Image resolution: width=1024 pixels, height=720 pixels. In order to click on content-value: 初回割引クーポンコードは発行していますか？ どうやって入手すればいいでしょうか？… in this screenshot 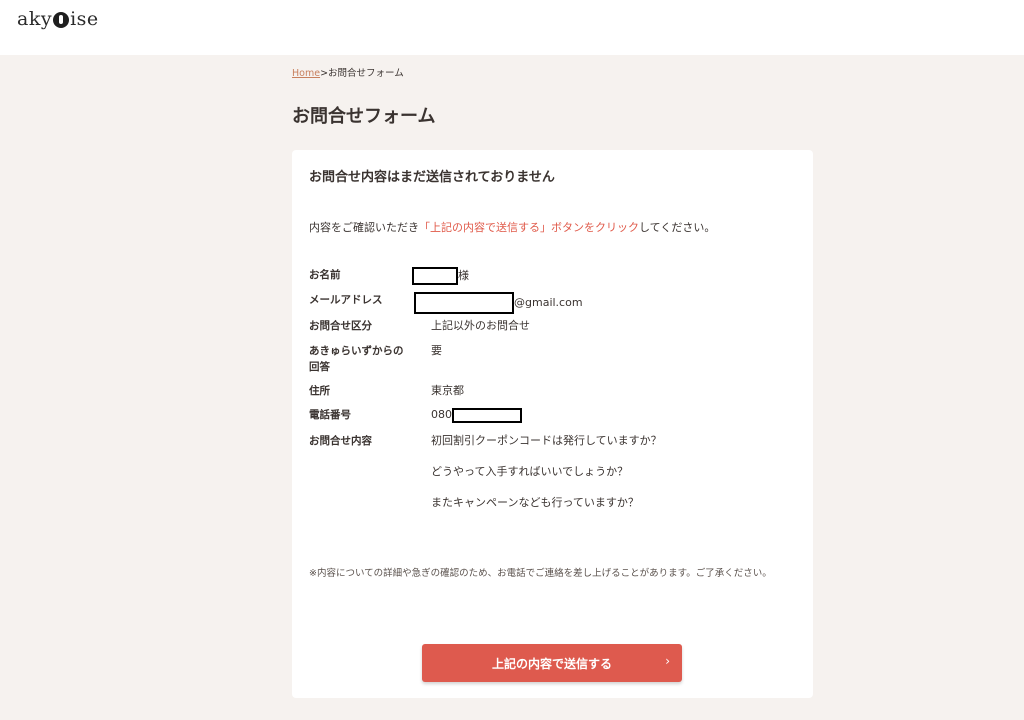, I will do `click(626, 479)`.